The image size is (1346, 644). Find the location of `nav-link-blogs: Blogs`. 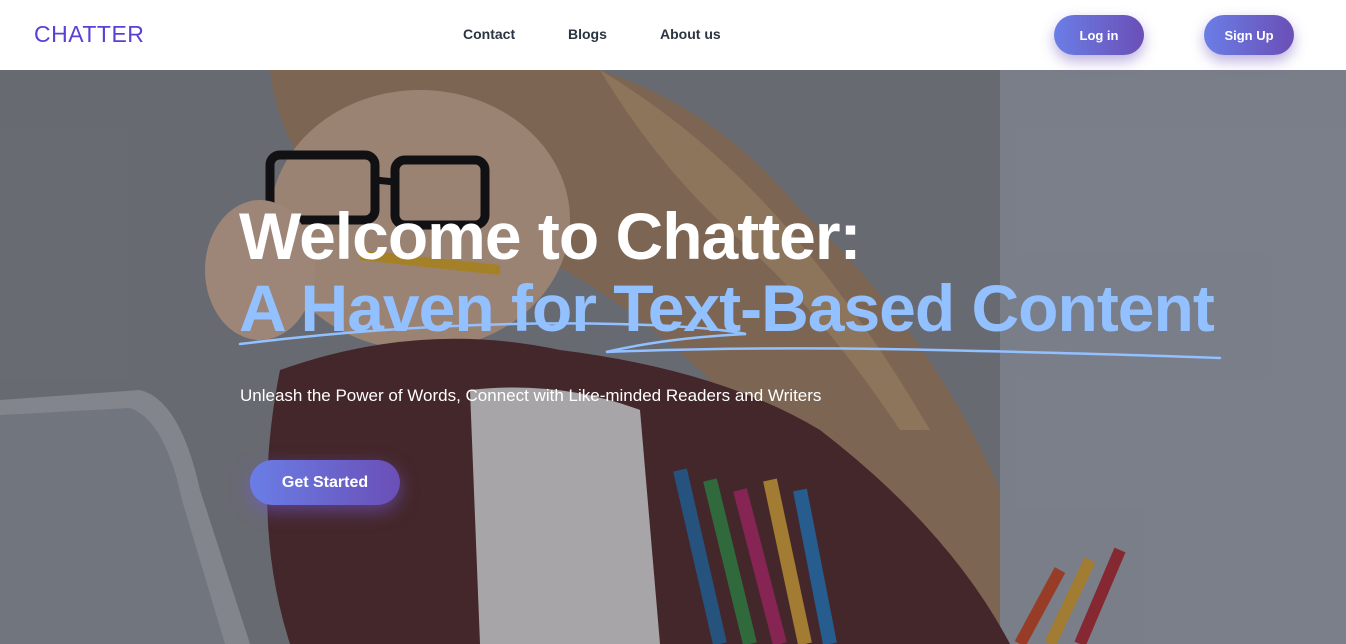

nav-link-blogs: Blogs is located at coordinates (587, 34).